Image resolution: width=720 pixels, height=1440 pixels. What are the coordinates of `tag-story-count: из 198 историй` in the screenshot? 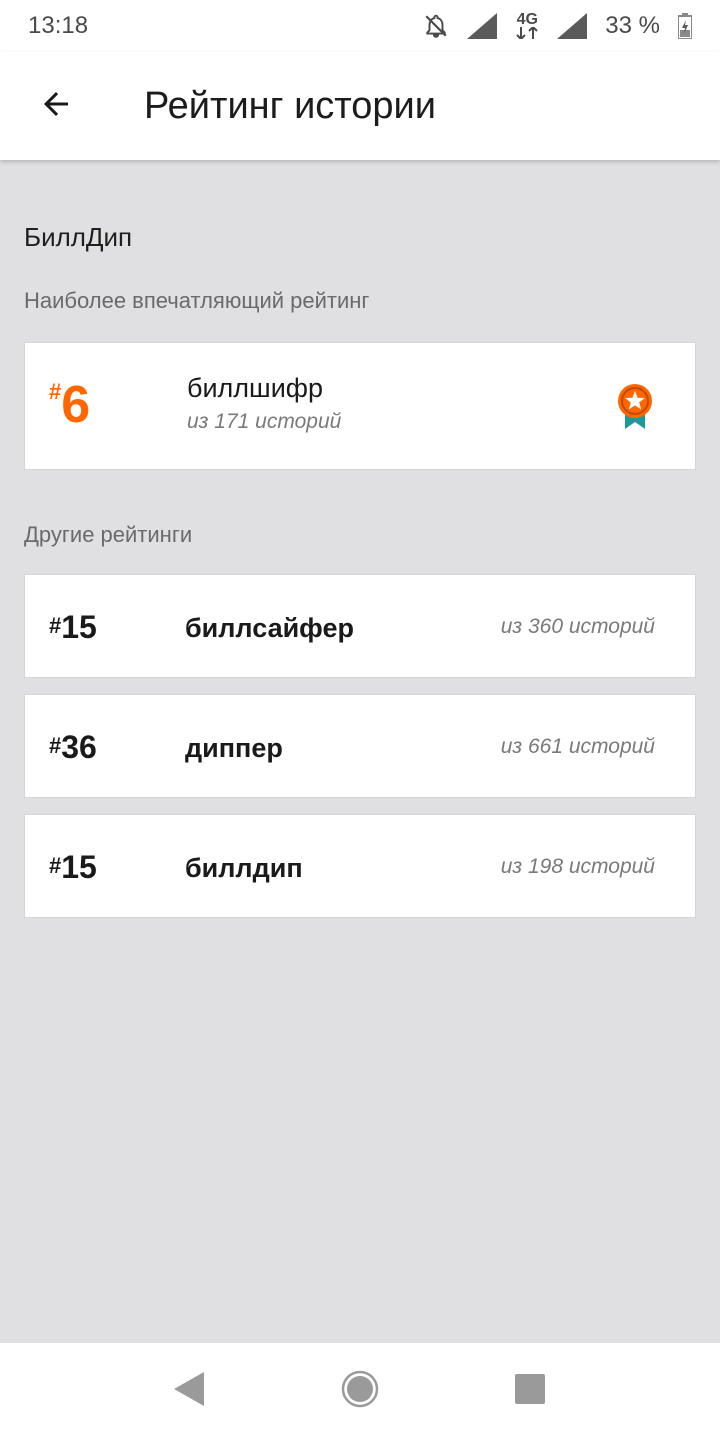 It's located at (577, 866).